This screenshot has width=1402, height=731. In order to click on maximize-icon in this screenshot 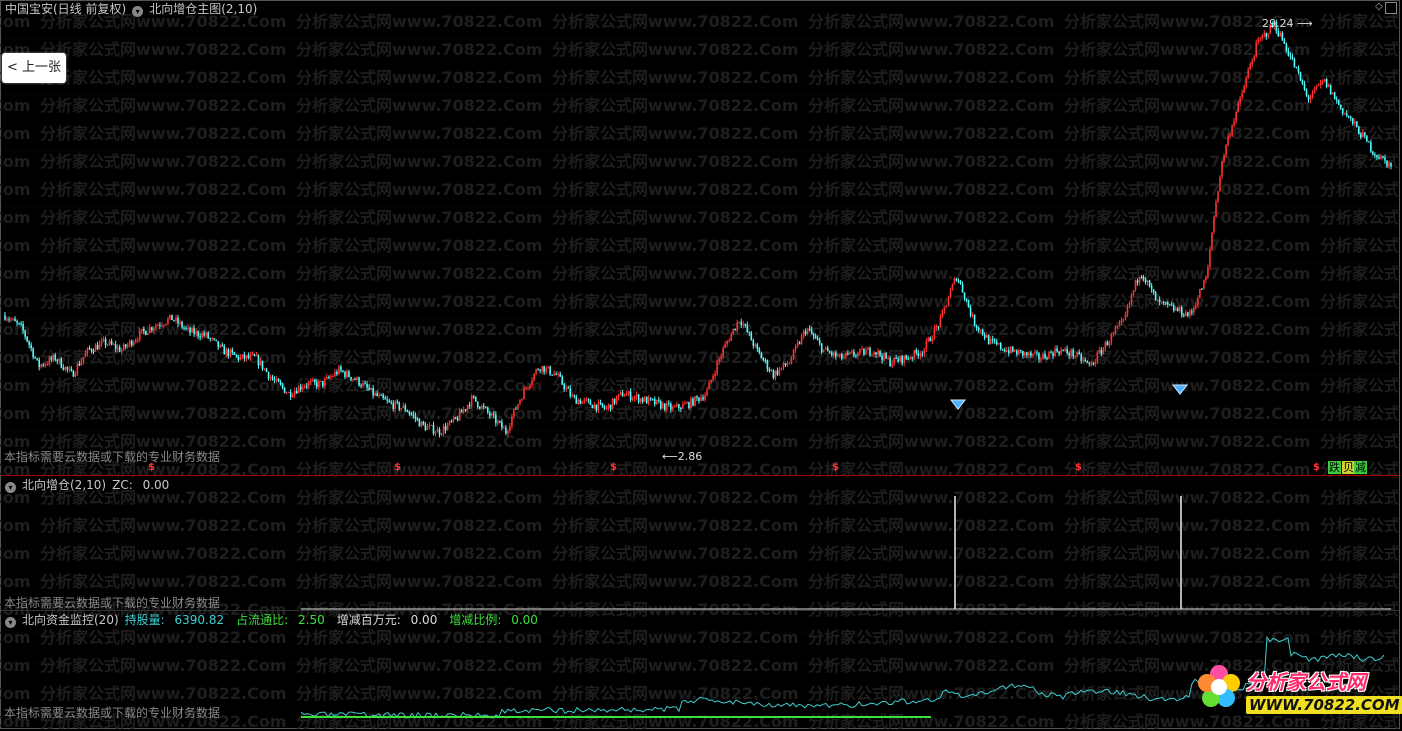, I will do `click(1391, 8)`.